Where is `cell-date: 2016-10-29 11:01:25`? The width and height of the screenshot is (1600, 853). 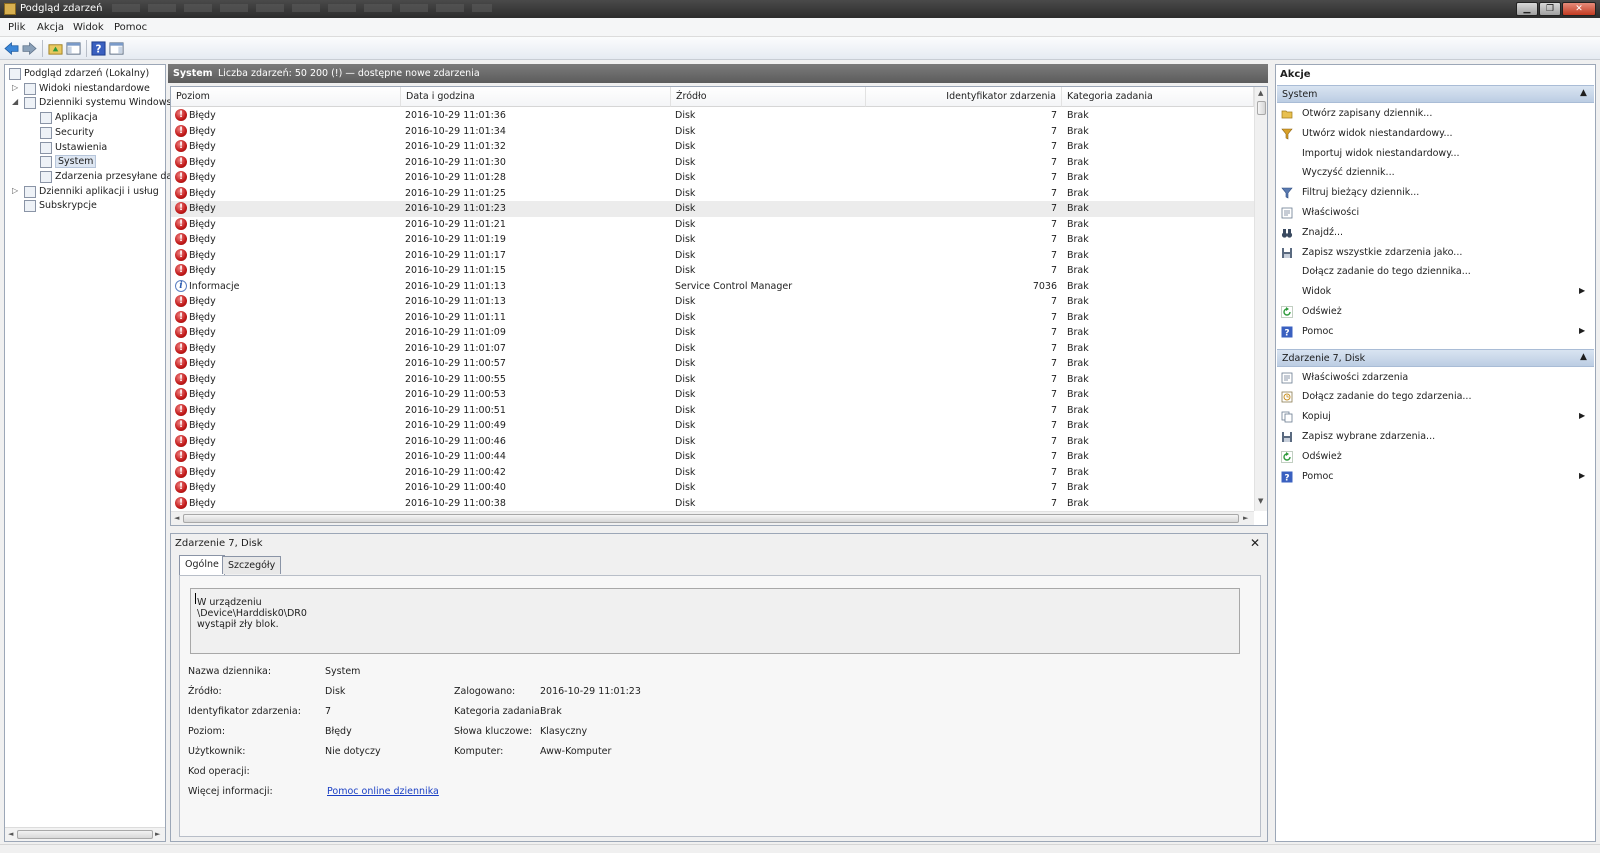 cell-date: 2016-10-29 11:01:25 is located at coordinates (455, 193).